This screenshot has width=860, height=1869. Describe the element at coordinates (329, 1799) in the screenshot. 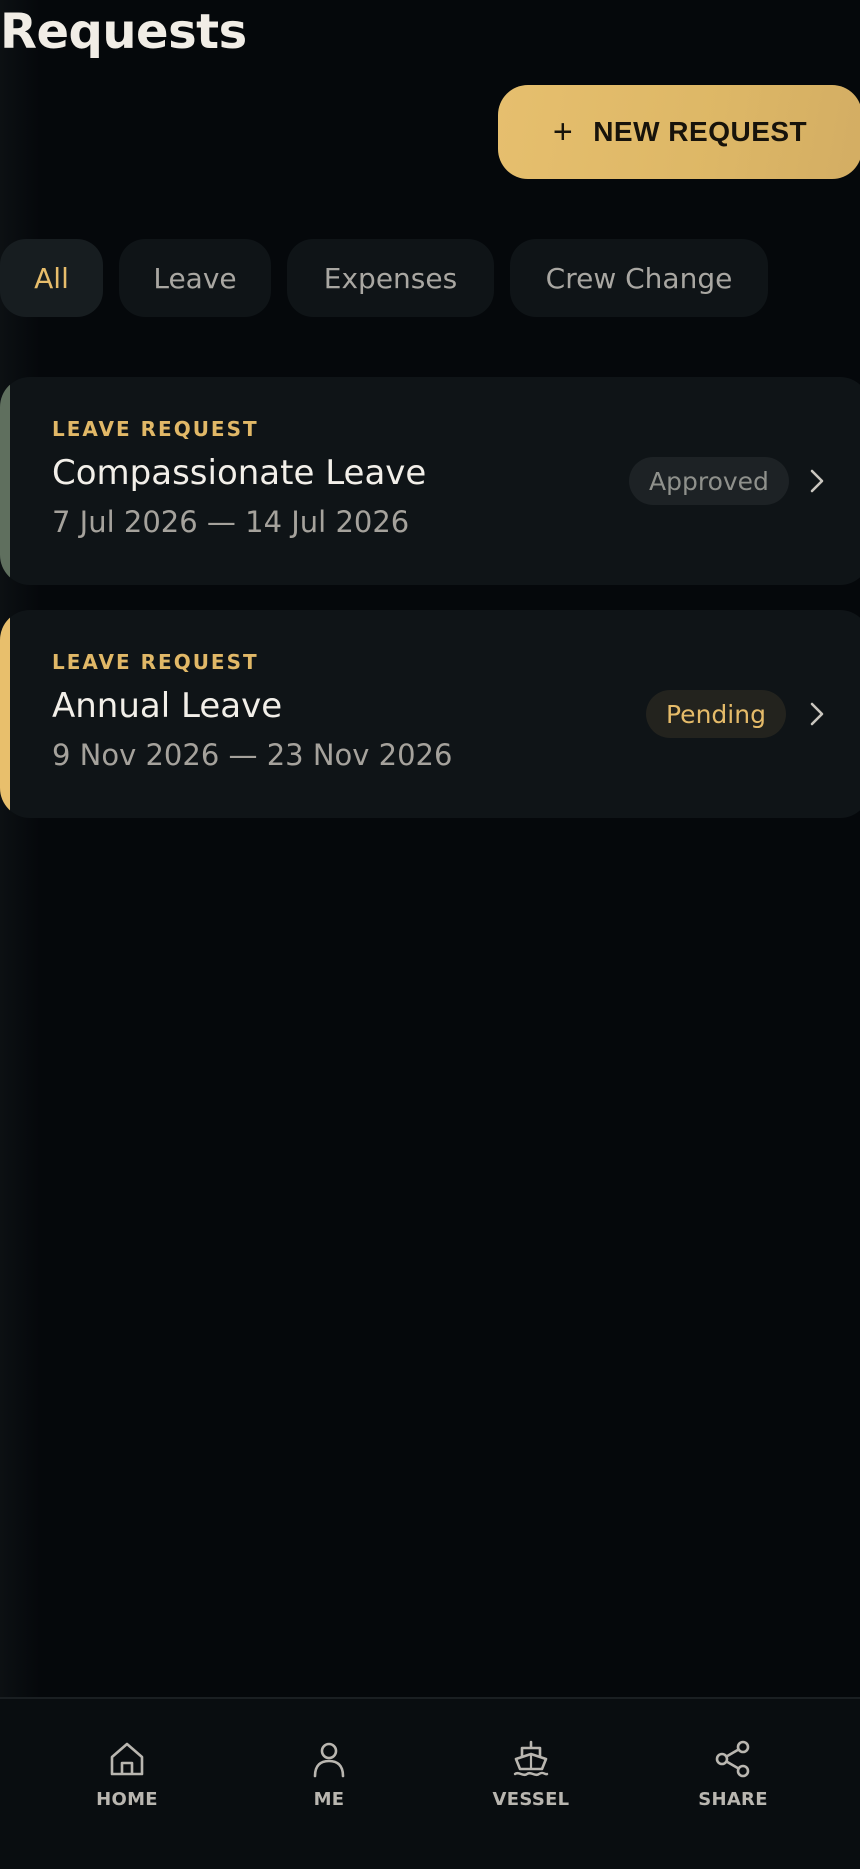

I see `nav-label: ME` at that location.